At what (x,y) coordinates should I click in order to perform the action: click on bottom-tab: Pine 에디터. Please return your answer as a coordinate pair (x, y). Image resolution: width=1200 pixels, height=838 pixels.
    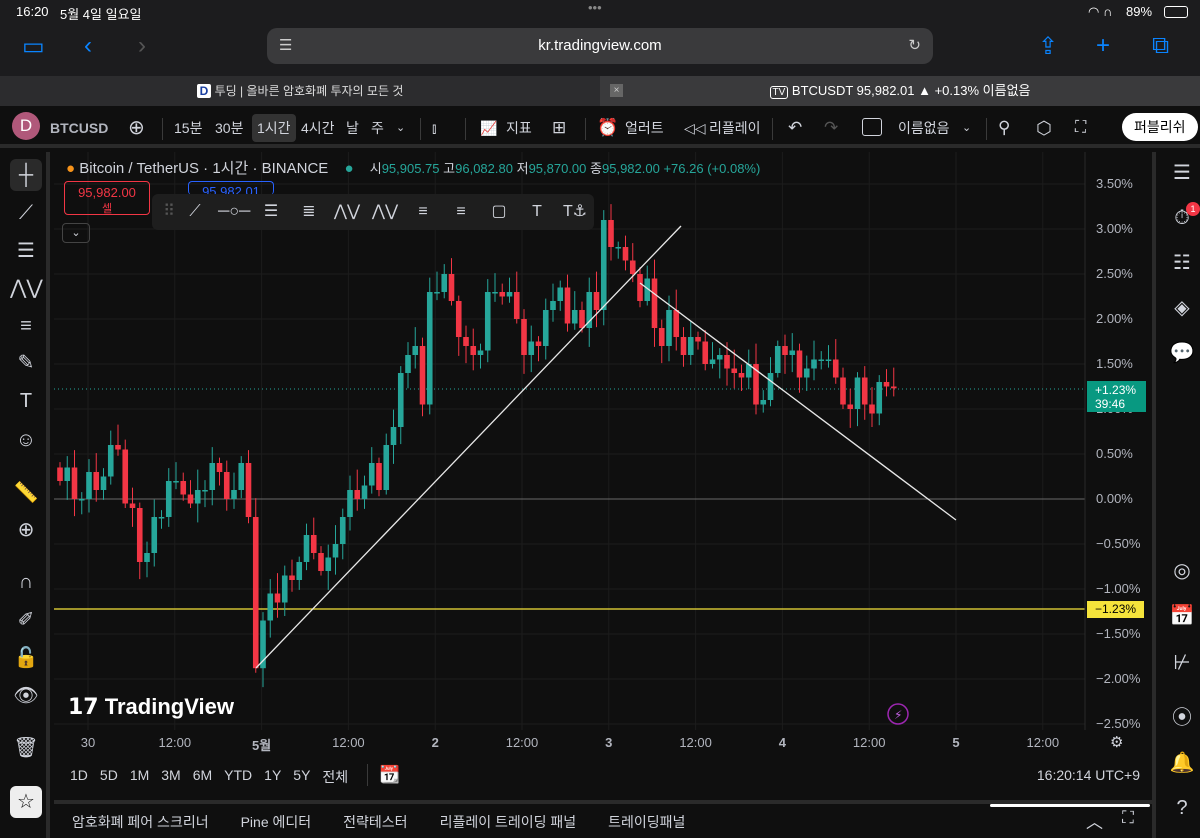
    Looking at the image, I should click on (276, 822).